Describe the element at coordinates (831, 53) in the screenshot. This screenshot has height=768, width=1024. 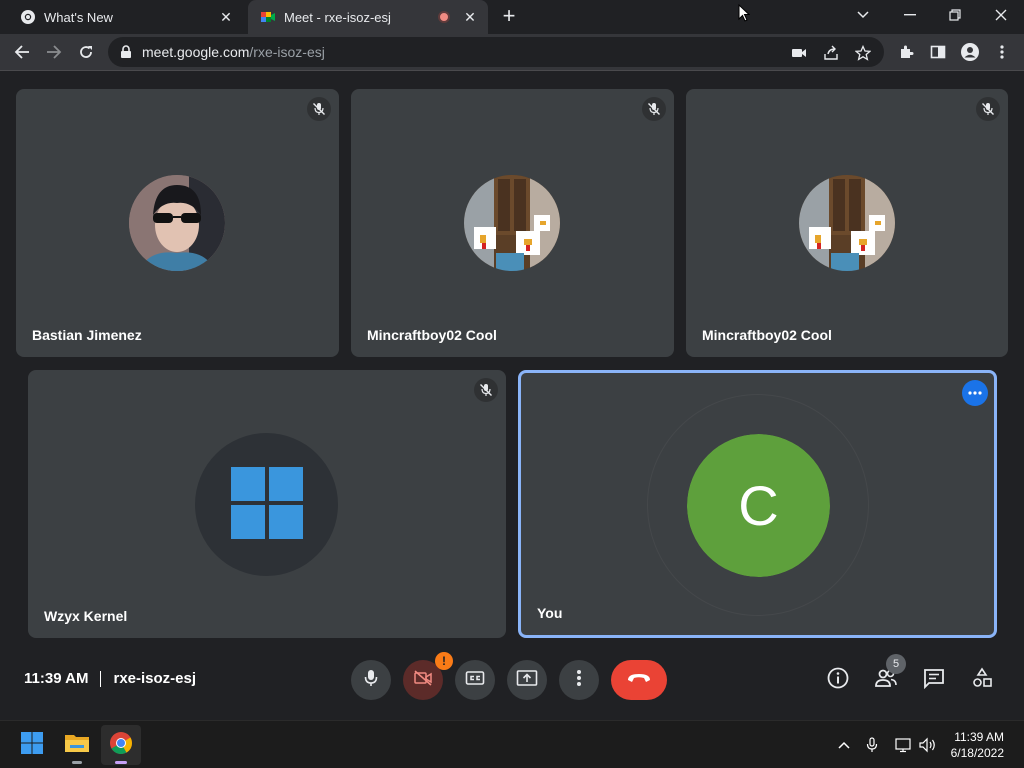
I see `share-icon` at that location.